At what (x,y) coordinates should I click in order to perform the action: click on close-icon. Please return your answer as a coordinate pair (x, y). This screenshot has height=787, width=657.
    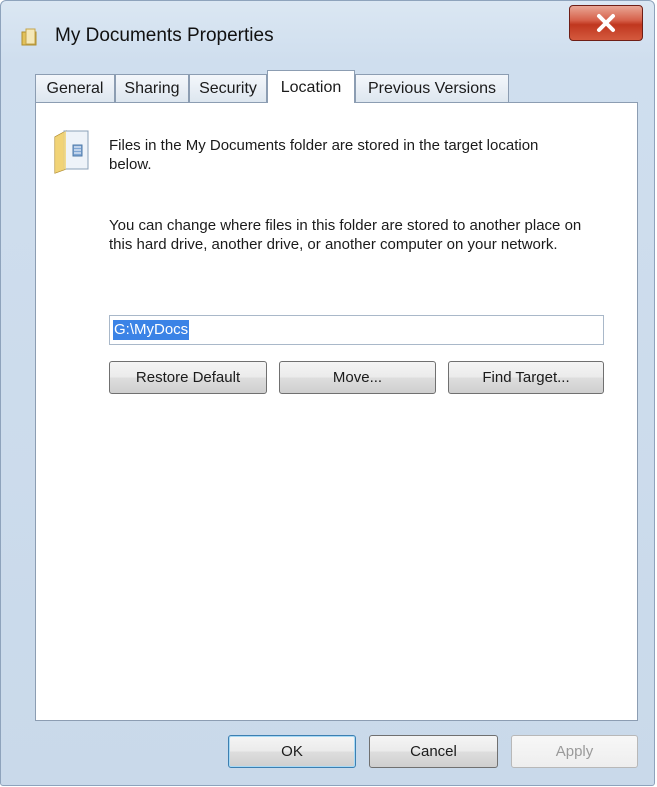
    Looking at the image, I should click on (606, 23).